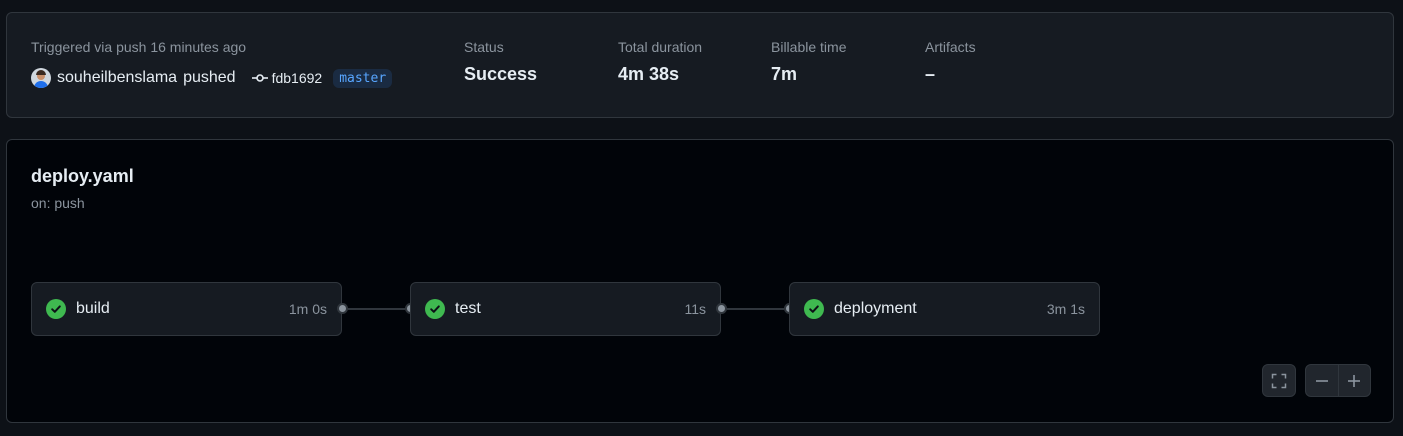  Describe the element at coordinates (500, 62) in the screenshot. I see `status-stat: Status Success` at that location.